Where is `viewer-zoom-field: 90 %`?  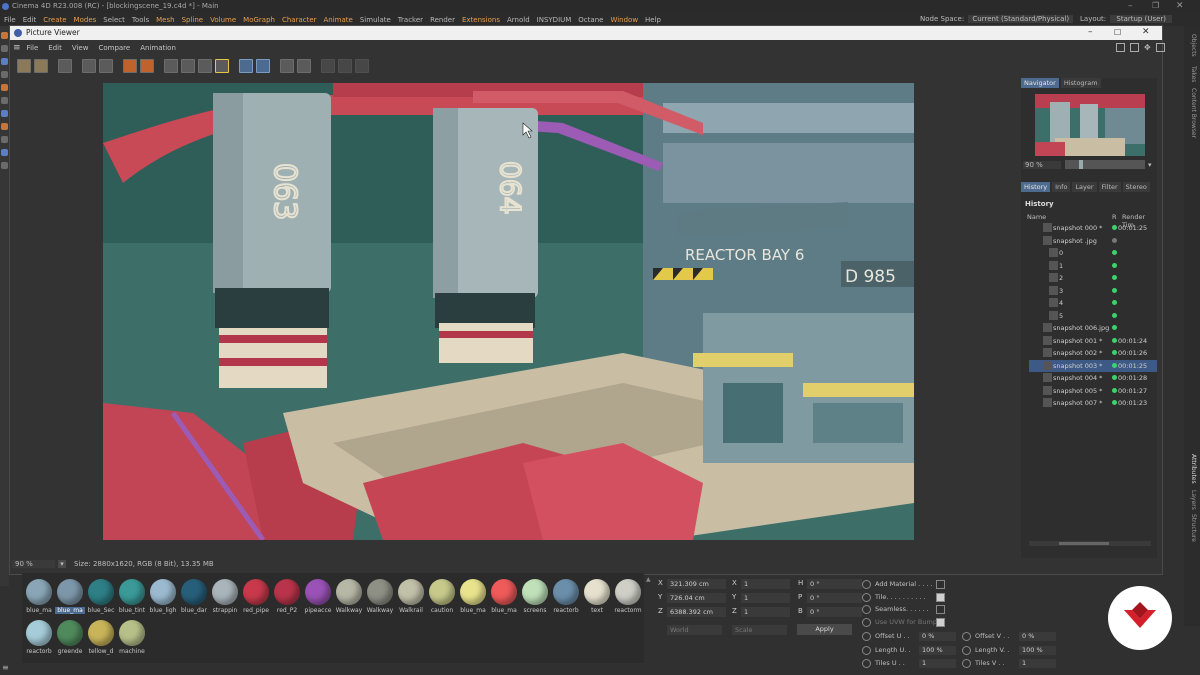
viewer-zoom-field: 90 % is located at coordinates (33, 564).